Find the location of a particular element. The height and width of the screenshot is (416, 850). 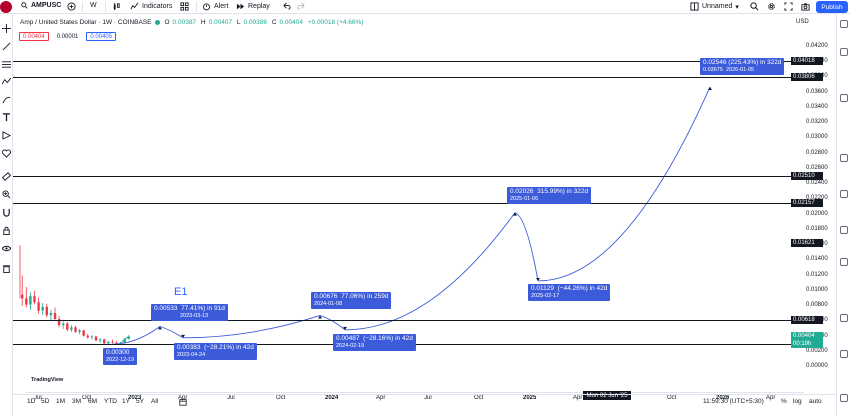

change-value: +0.00018 (+4.66%) is located at coordinates (335, 22).